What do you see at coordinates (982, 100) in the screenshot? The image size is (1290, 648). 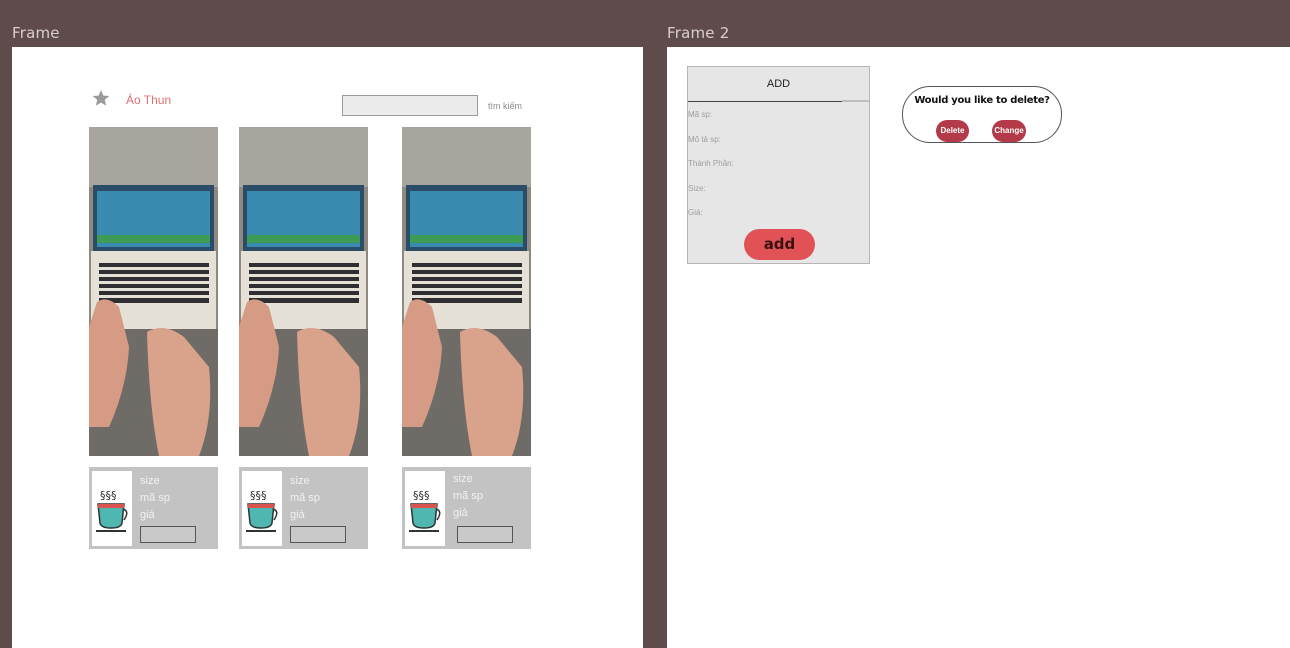 I see `delete-question: Would you like to delete?` at bounding box center [982, 100].